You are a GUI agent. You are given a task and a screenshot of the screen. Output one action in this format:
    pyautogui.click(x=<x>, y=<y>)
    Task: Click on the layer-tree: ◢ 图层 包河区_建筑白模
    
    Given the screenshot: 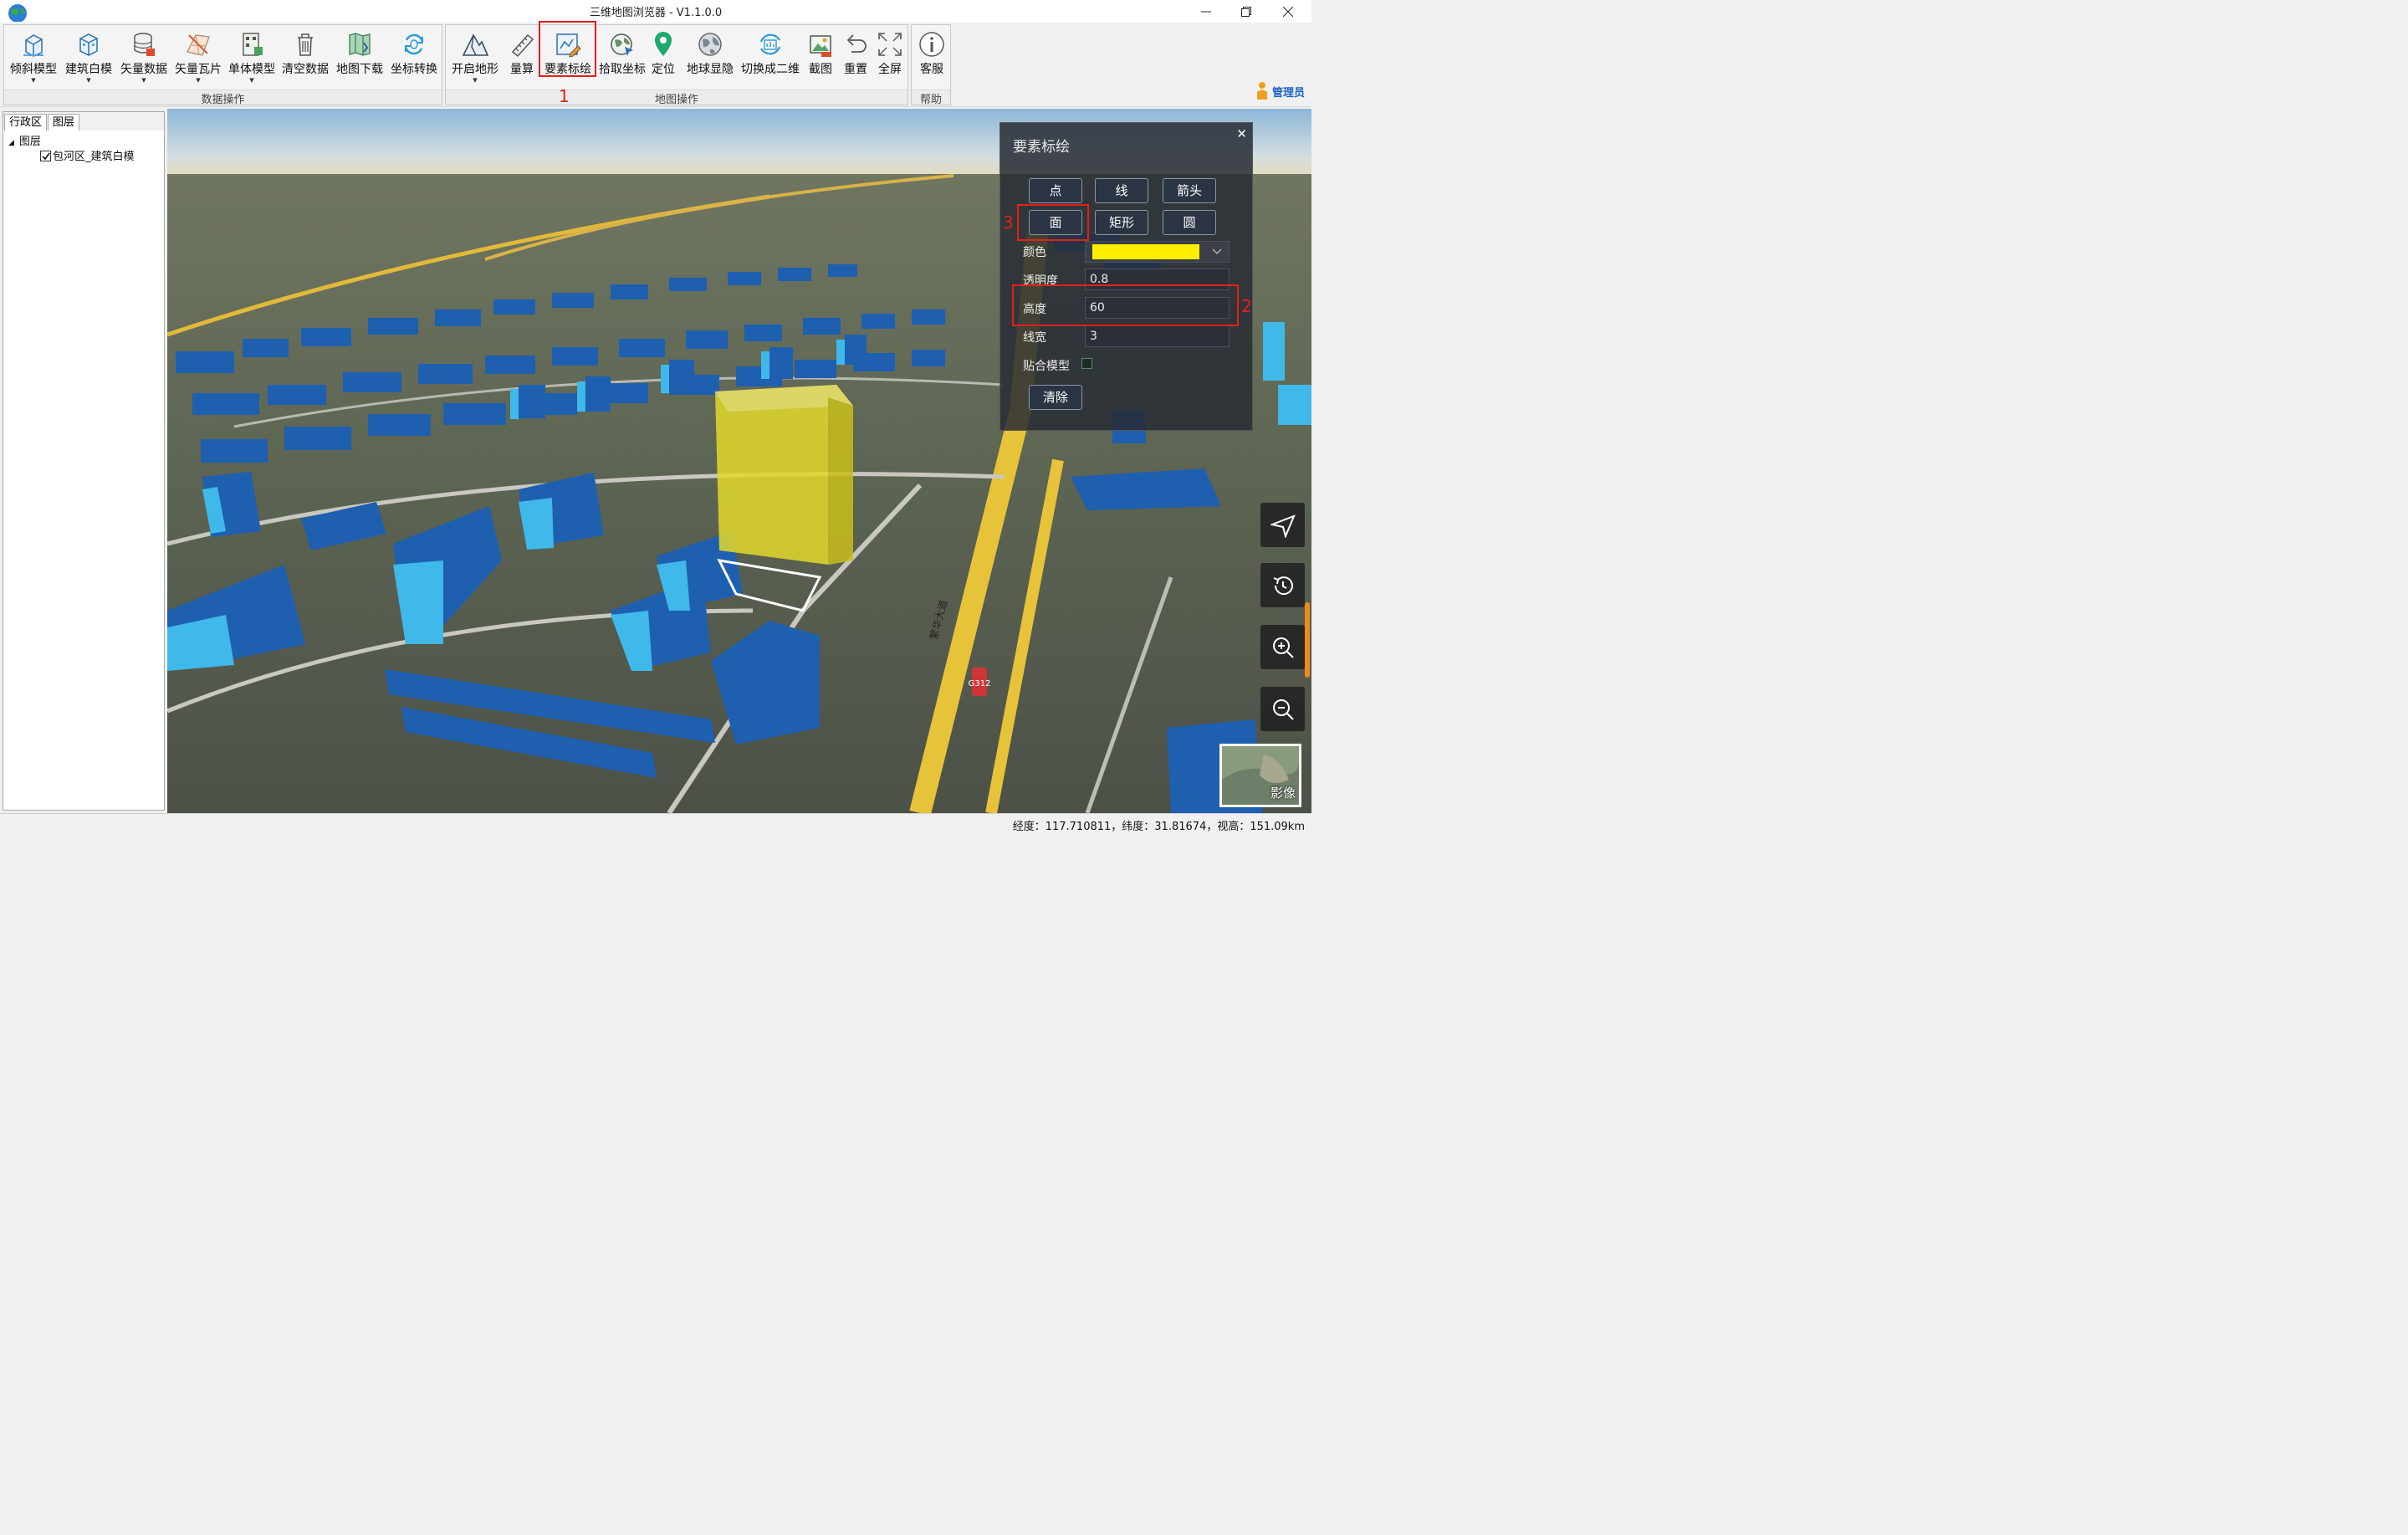 What is the action you would take?
    pyautogui.click(x=71, y=150)
    